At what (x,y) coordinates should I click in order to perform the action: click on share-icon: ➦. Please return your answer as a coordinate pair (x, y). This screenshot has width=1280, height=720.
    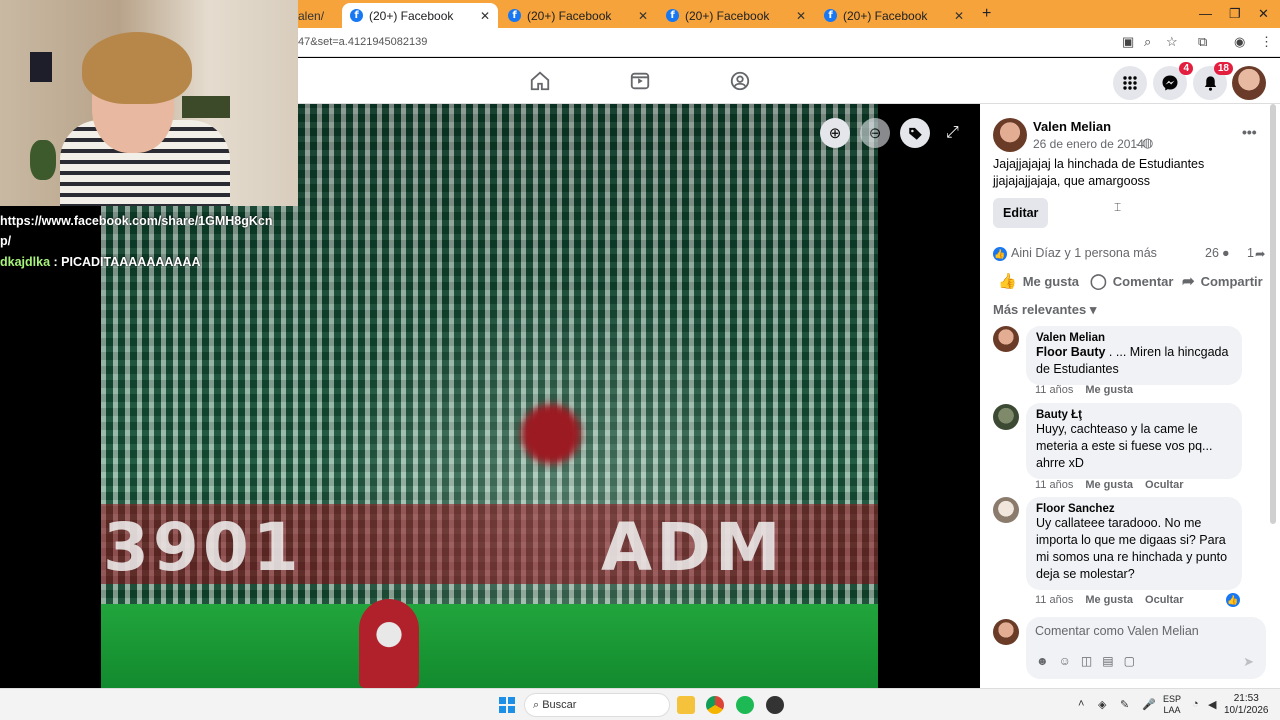
    Looking at the image, I should click on (1188, 281).